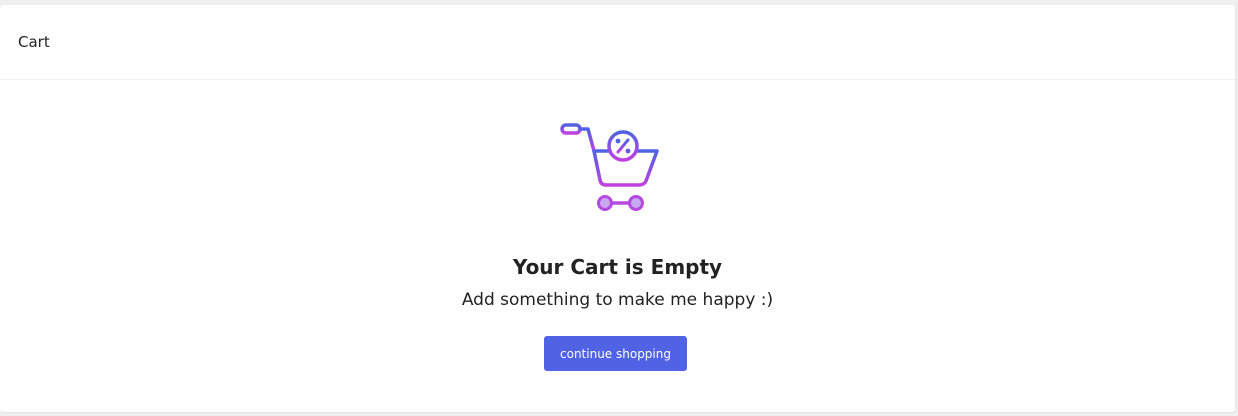 The height and width of the screenshot is (416, 1238). What do you see at coordinates (34, 42) in the screenshot?
I see `page-title: Cart` at bounding box center [34, 42].